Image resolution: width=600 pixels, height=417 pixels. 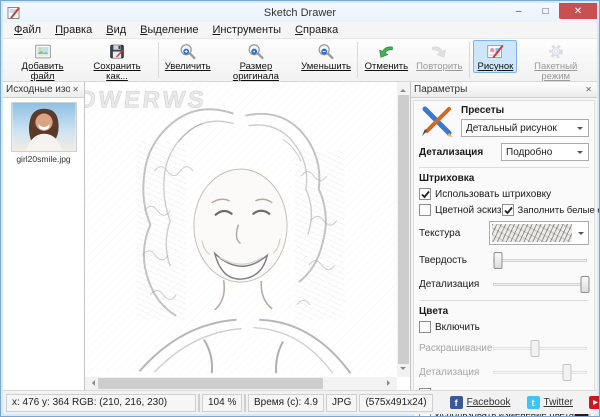 I want to click on presets-select: Детальный рисунок, so click(x=525, y=128).